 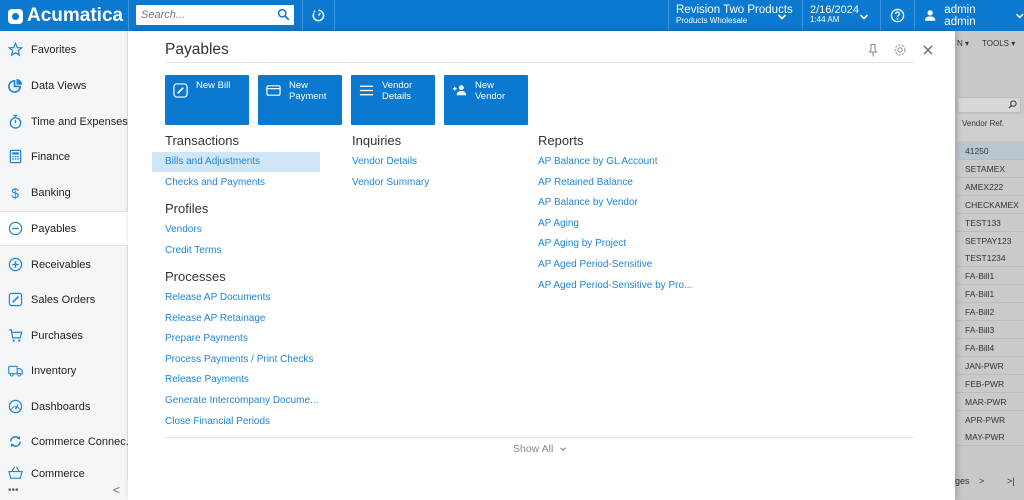 I want to click on sidebar-item-dashboards: Dashboards, so click(x=64, y=406).